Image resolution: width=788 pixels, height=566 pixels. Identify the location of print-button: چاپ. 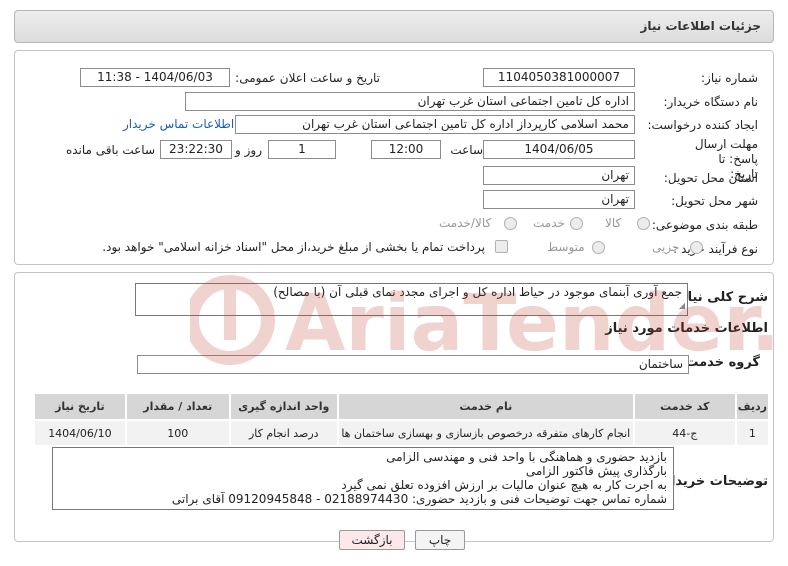
(440, 540).